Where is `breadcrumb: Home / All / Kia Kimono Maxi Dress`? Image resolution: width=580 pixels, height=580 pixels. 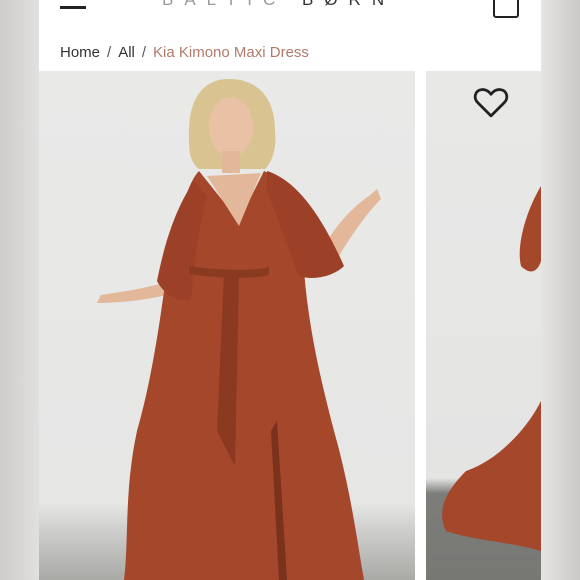
breadcrumb: Home / All / Kia Kimono Maxi Dress is located at coordinates (184, 52).